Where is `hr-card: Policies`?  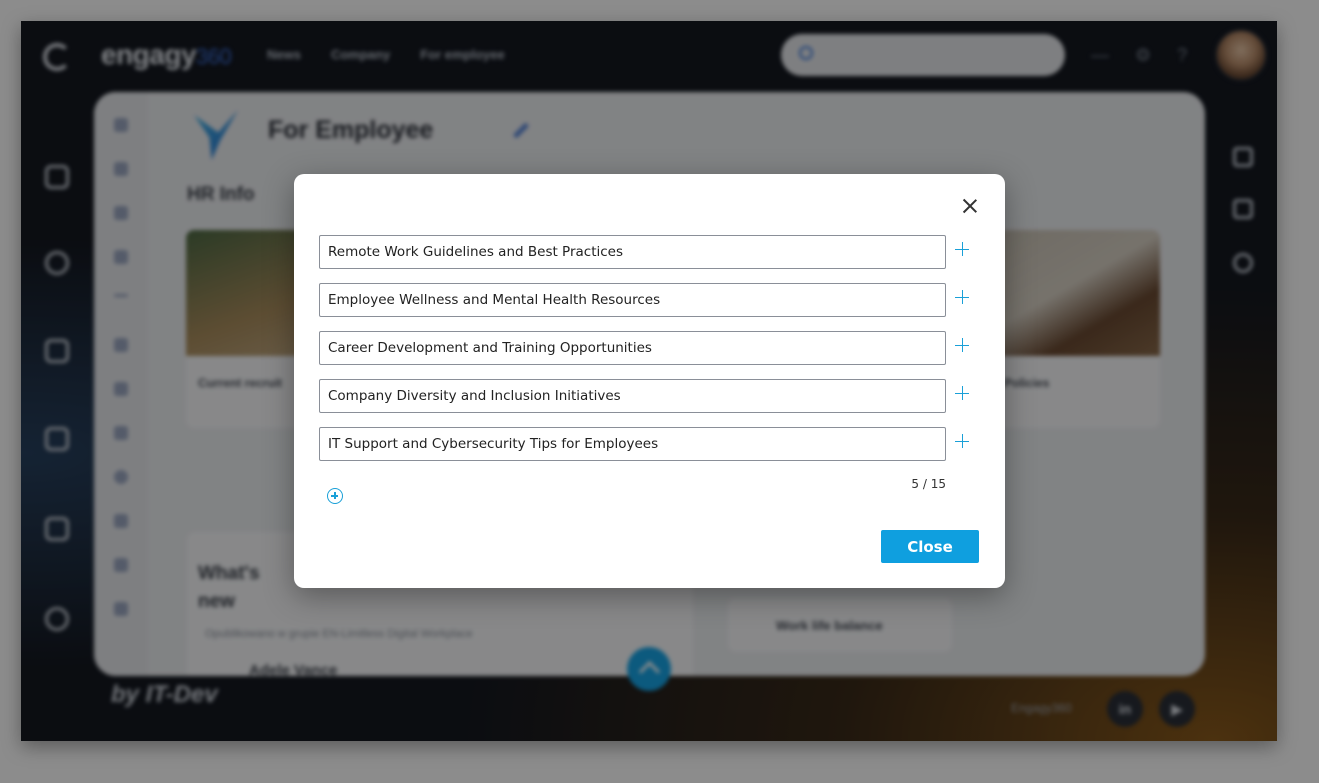 hr-card: Policies is located at coordinates (1076, 329).